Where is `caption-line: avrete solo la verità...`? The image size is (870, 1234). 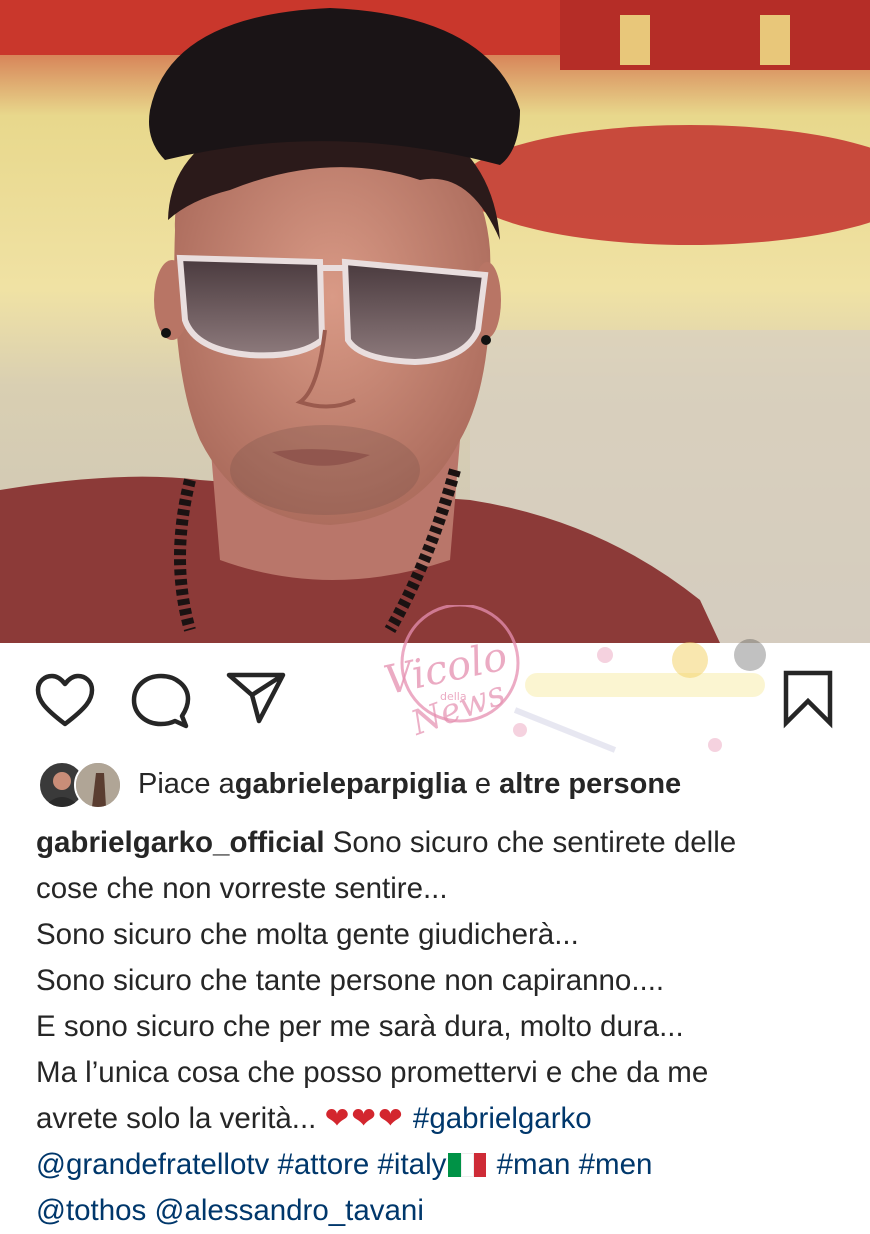 caption-line: avrete solo la verità... is located at coordinates (180, 1118).